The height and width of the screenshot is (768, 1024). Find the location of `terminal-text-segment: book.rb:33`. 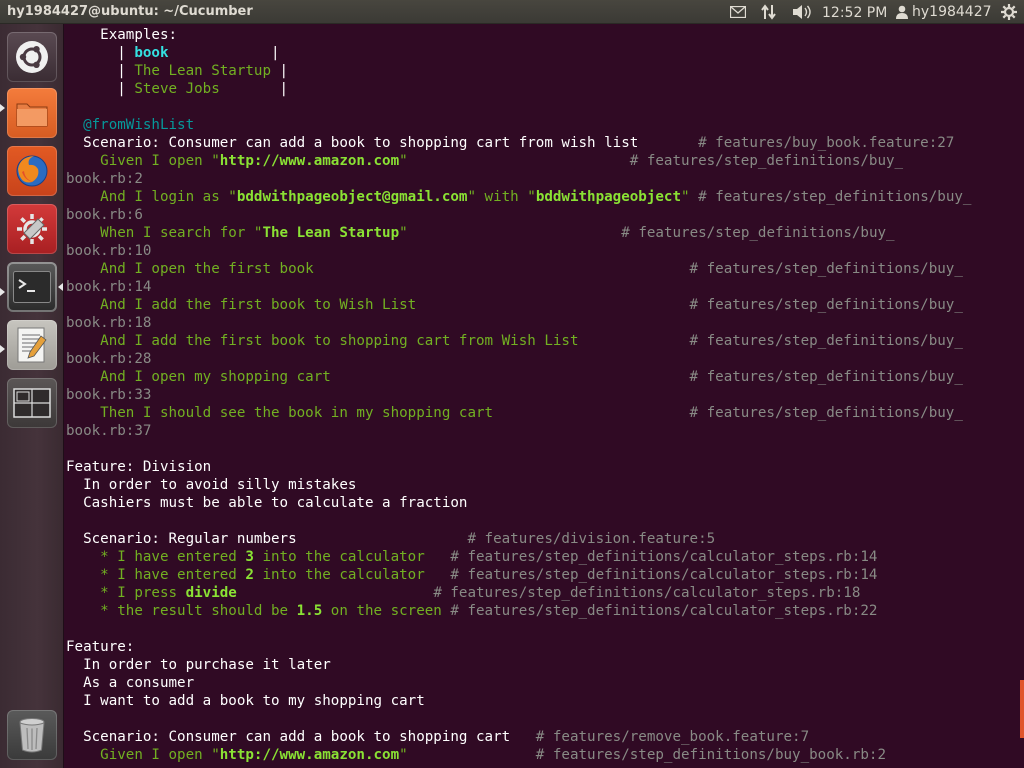

terminal-text-segment: book.rb:33 is located at coordinates (109, 395).